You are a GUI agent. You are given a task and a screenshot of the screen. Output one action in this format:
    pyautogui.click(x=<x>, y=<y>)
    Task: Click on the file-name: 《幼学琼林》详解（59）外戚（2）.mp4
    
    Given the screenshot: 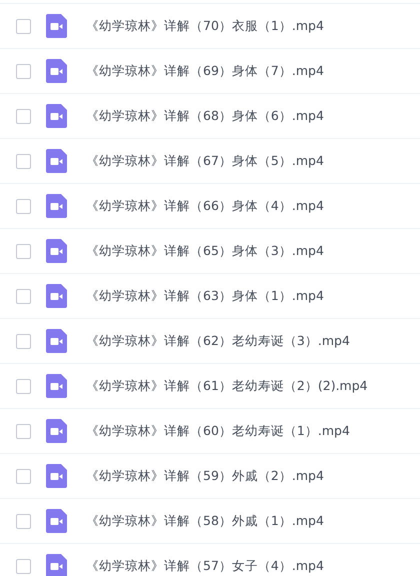 What is the action you would take?
    pyautogui.click(x=205, y=476)
    